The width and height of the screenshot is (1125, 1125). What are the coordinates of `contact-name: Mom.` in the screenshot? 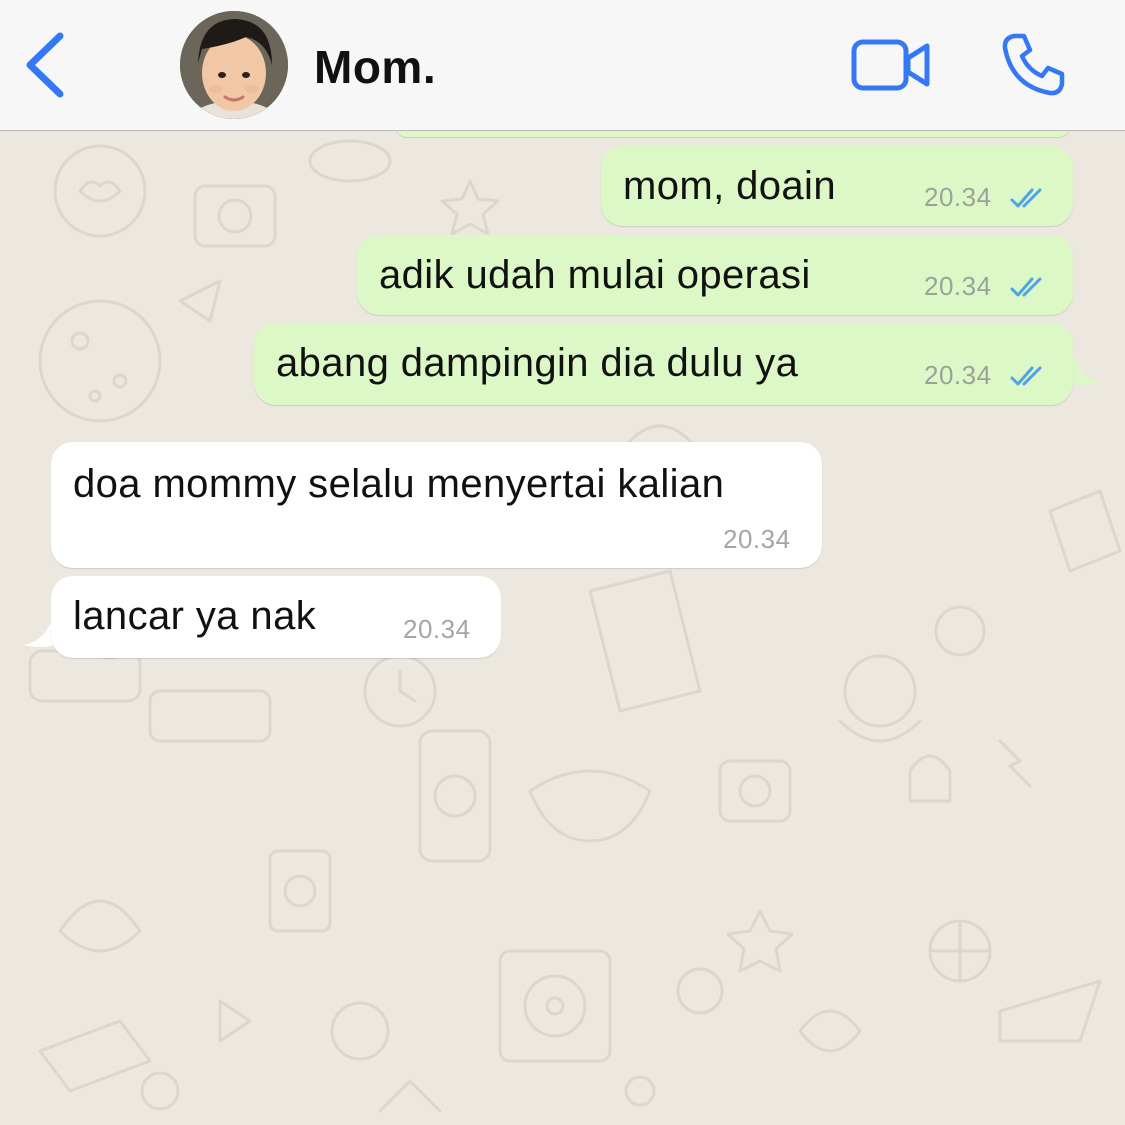 It's located at (375, 67).